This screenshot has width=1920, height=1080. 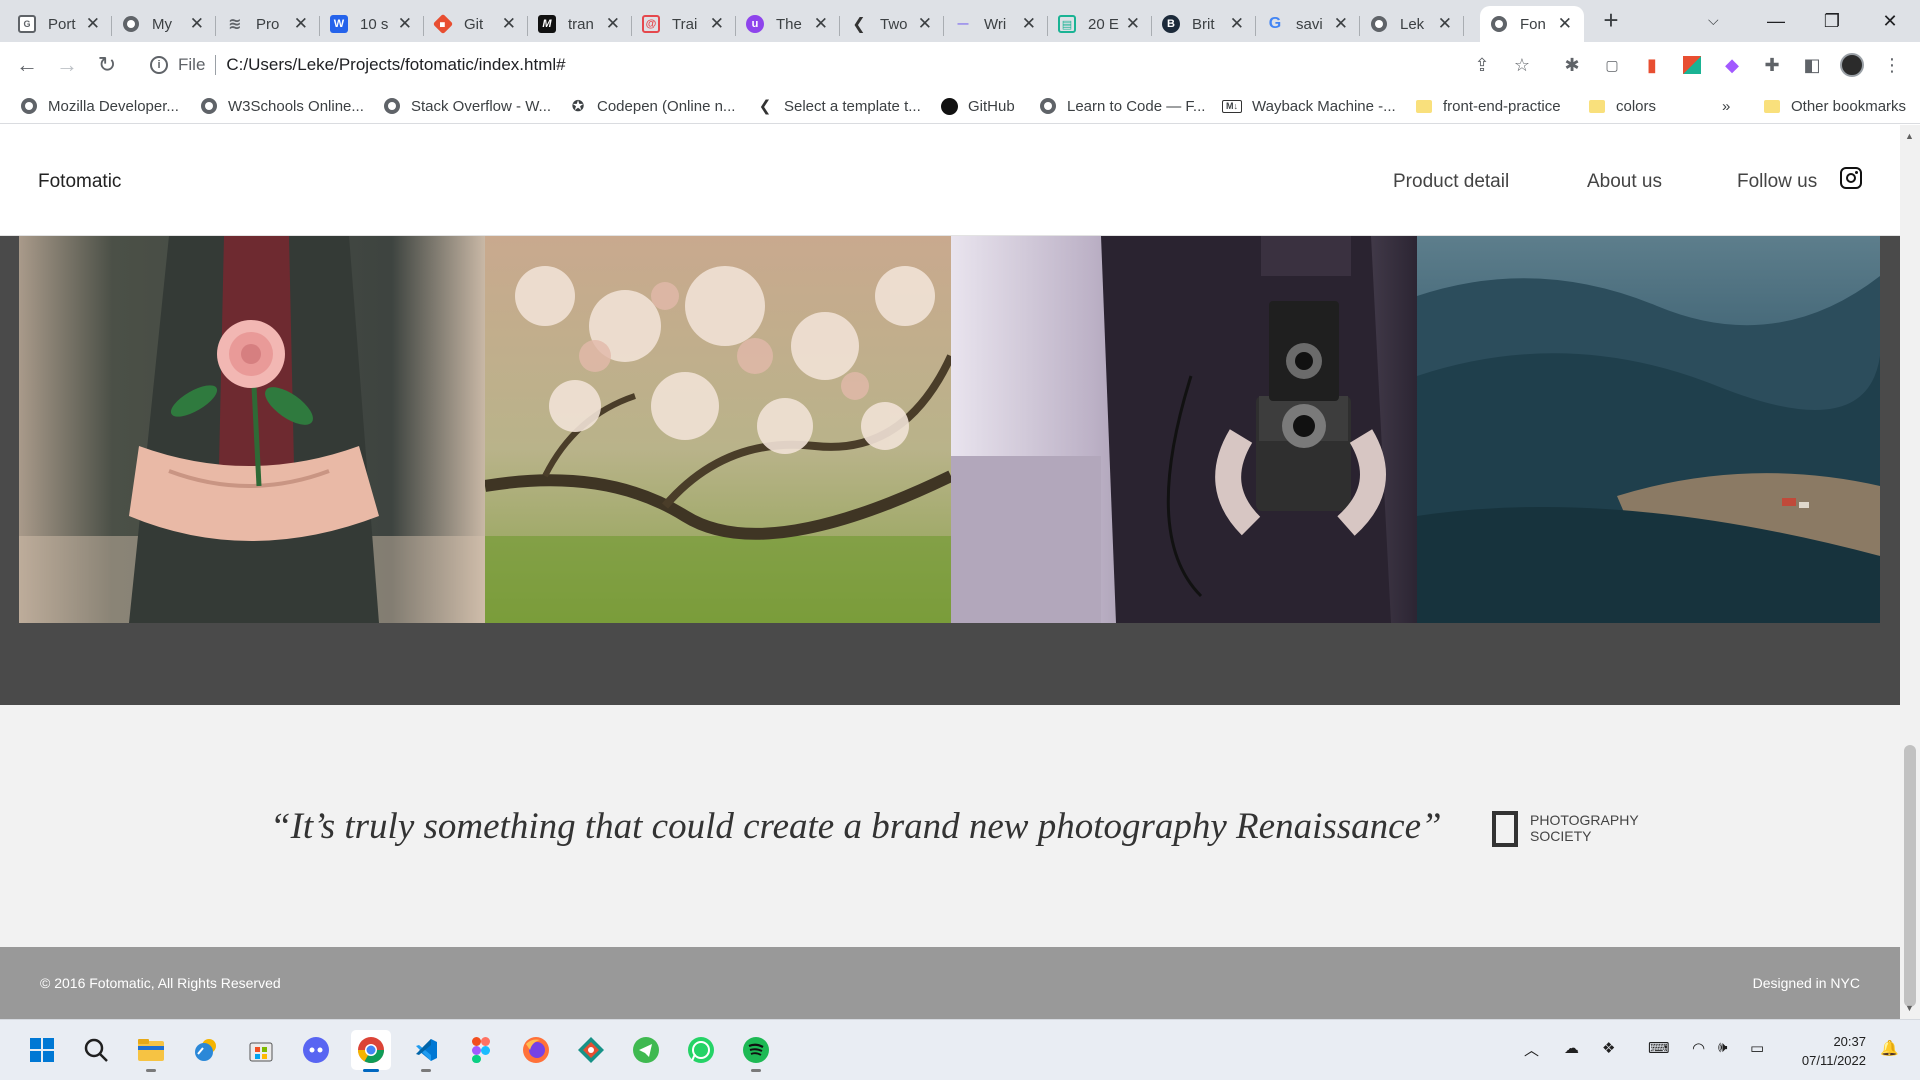 What do you see at coordinates (1482, 65) in the screenshot?
I see `share-icon: ⇪` at bounding box center [1482, 65].